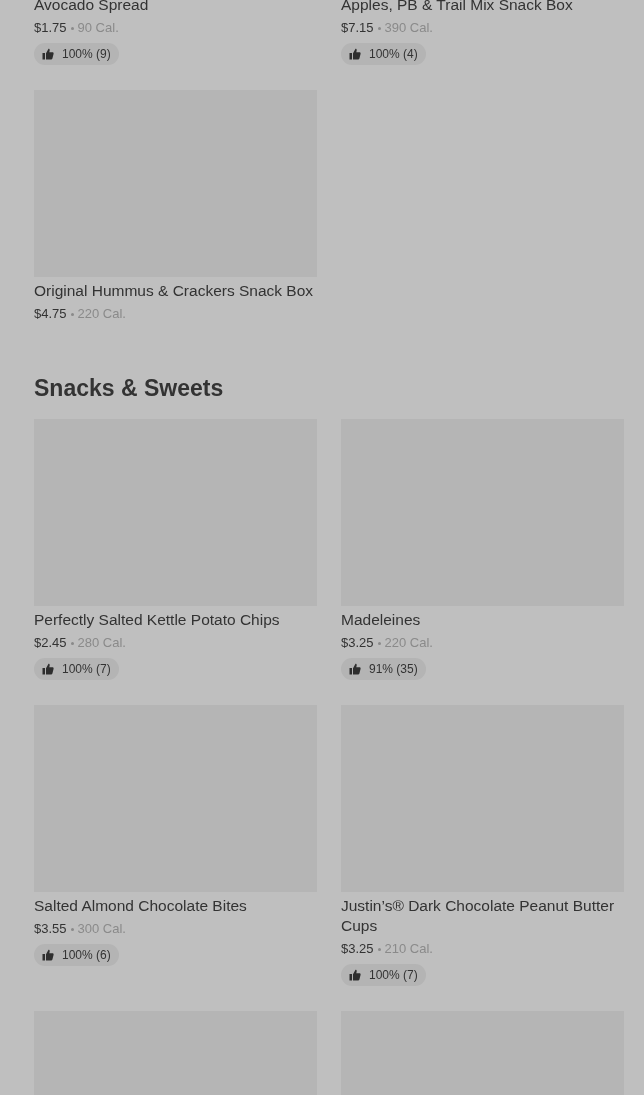 The width and height of the screenshot is (644, 1095). What do you see at coordinates (129, 388) in the screenshot?
I see `section-heading: Snacks & Sweets` at bounding box center [129, 388].